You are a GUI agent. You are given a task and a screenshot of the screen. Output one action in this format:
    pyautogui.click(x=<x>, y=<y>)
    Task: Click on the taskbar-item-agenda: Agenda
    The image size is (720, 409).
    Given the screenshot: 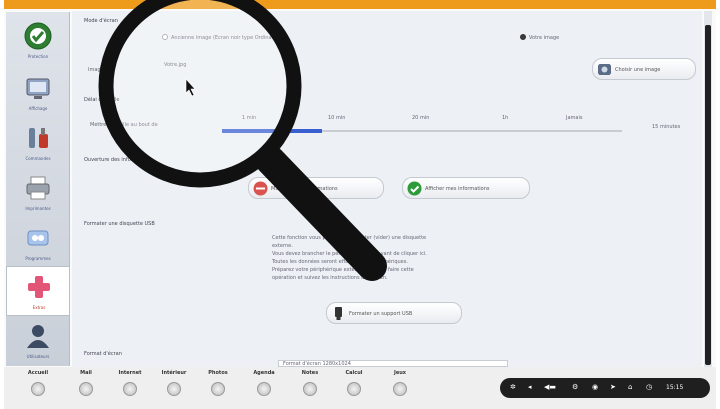 What is the action you would take?
    pyautogui.click(x=264, y=383)
    